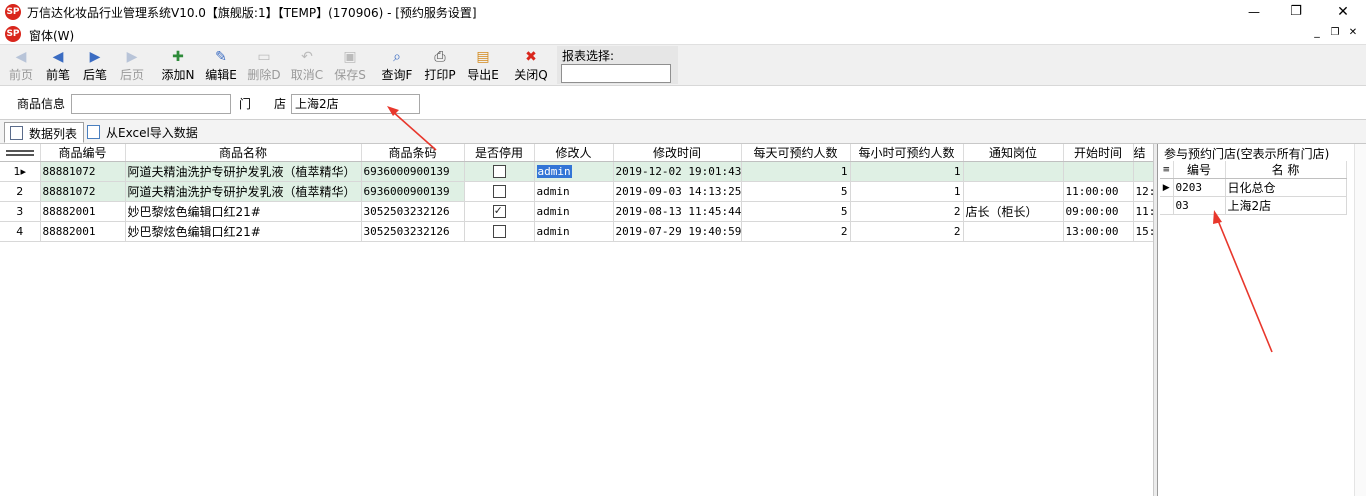  I want to click on annotation-arrow-store, so click(412, 128).